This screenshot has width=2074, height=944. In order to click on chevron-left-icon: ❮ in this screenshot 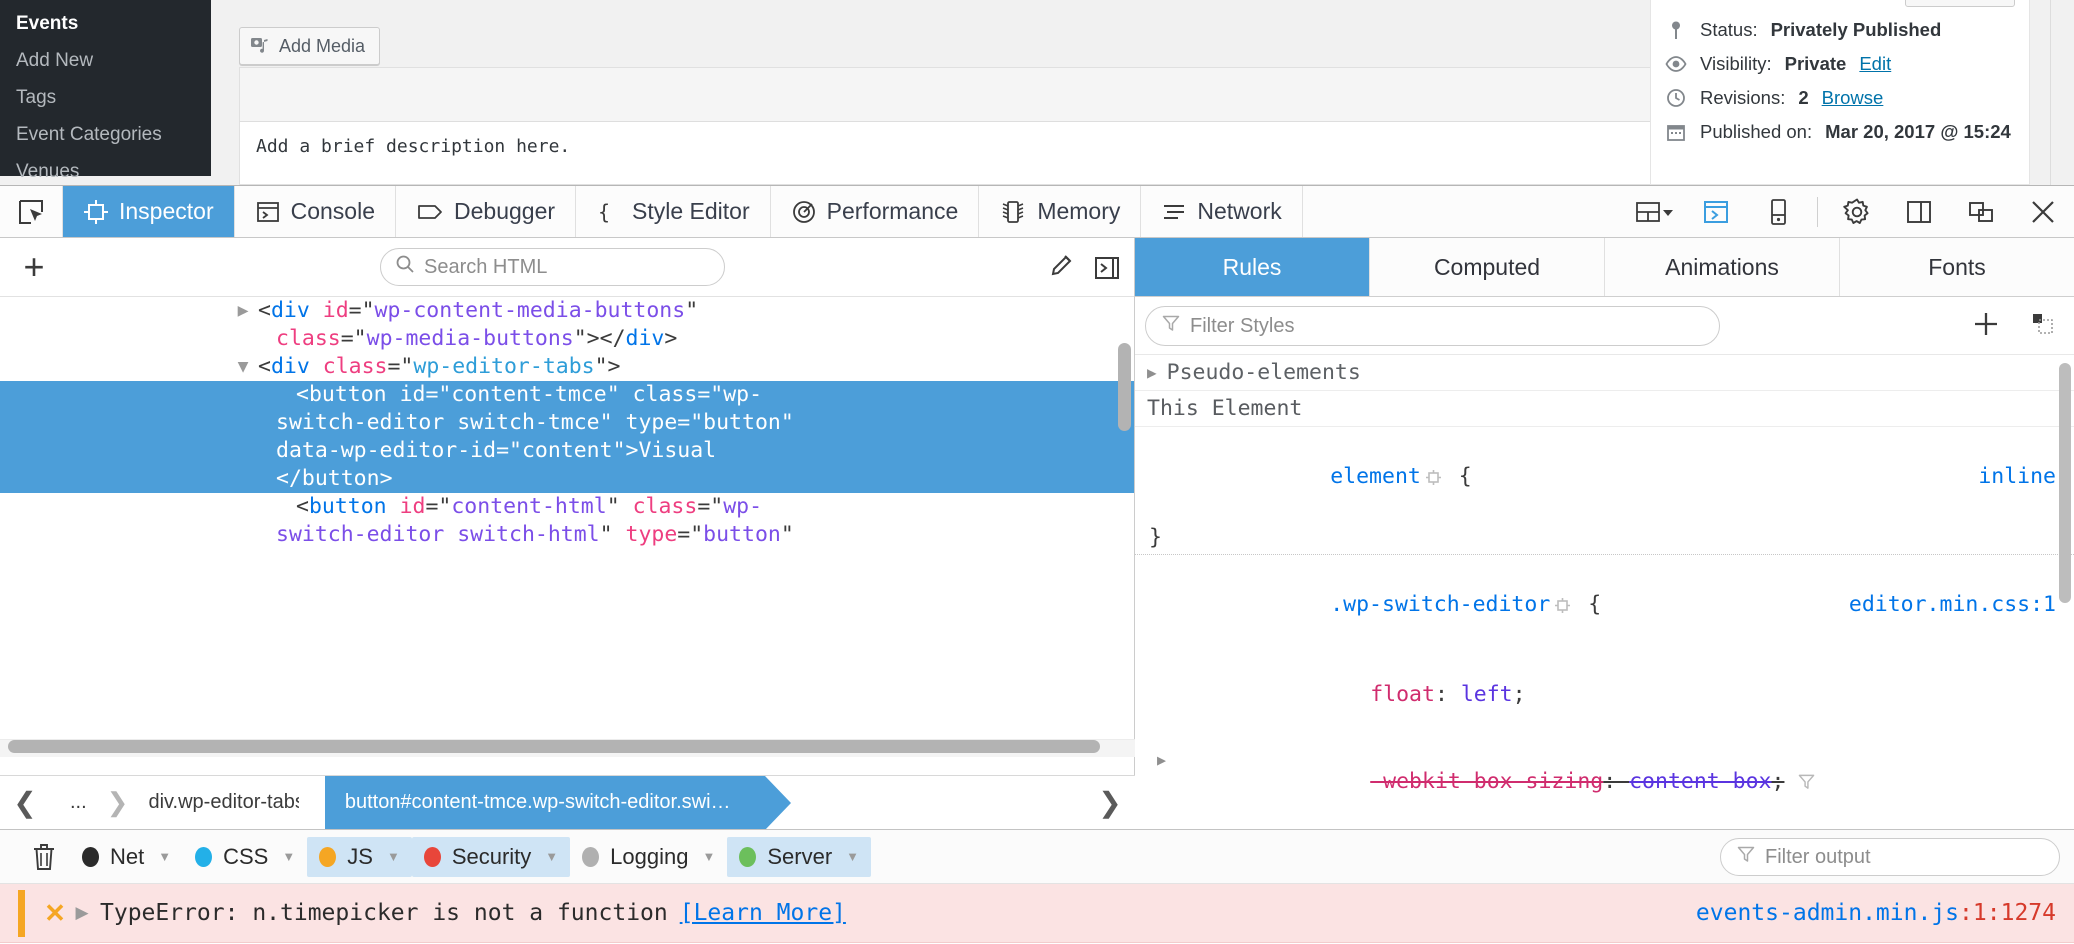, I will do `click(25, 802)`.